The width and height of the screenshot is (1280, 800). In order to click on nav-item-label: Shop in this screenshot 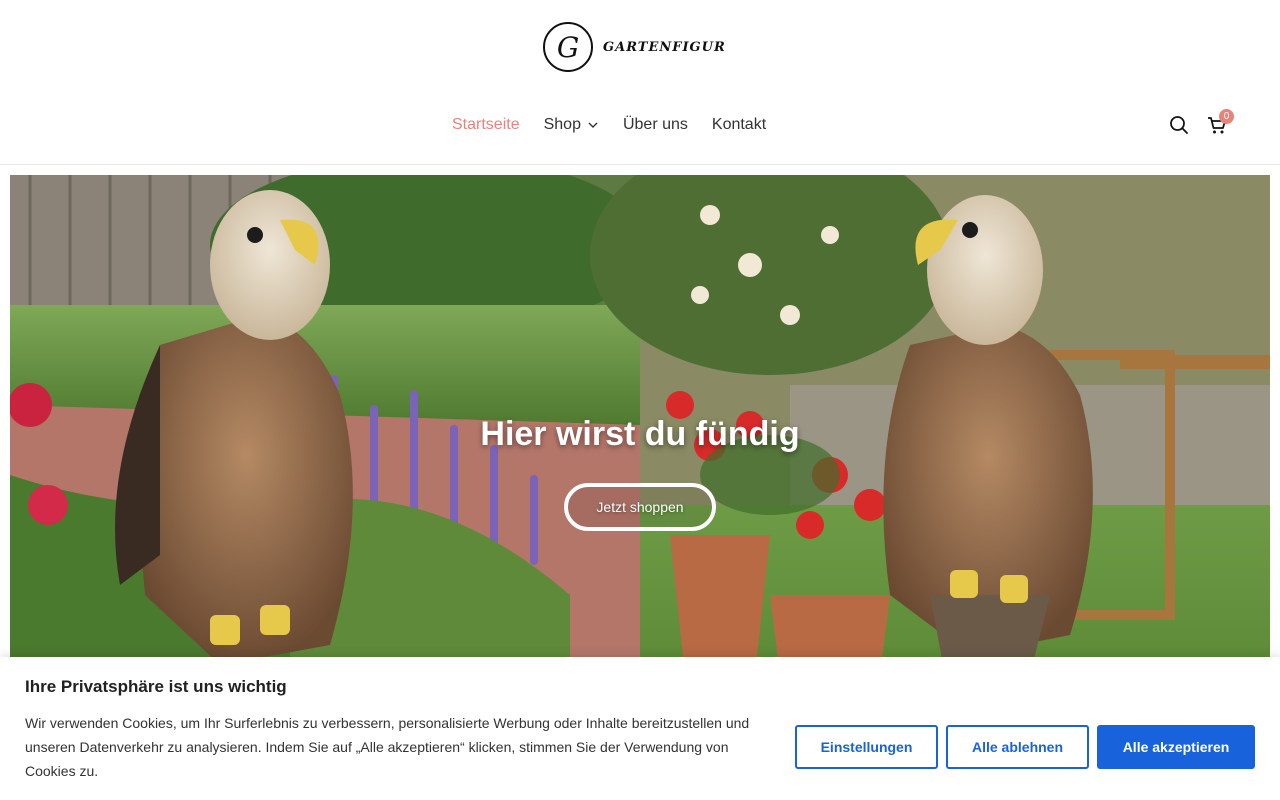, I will do `click(562, 124)`.